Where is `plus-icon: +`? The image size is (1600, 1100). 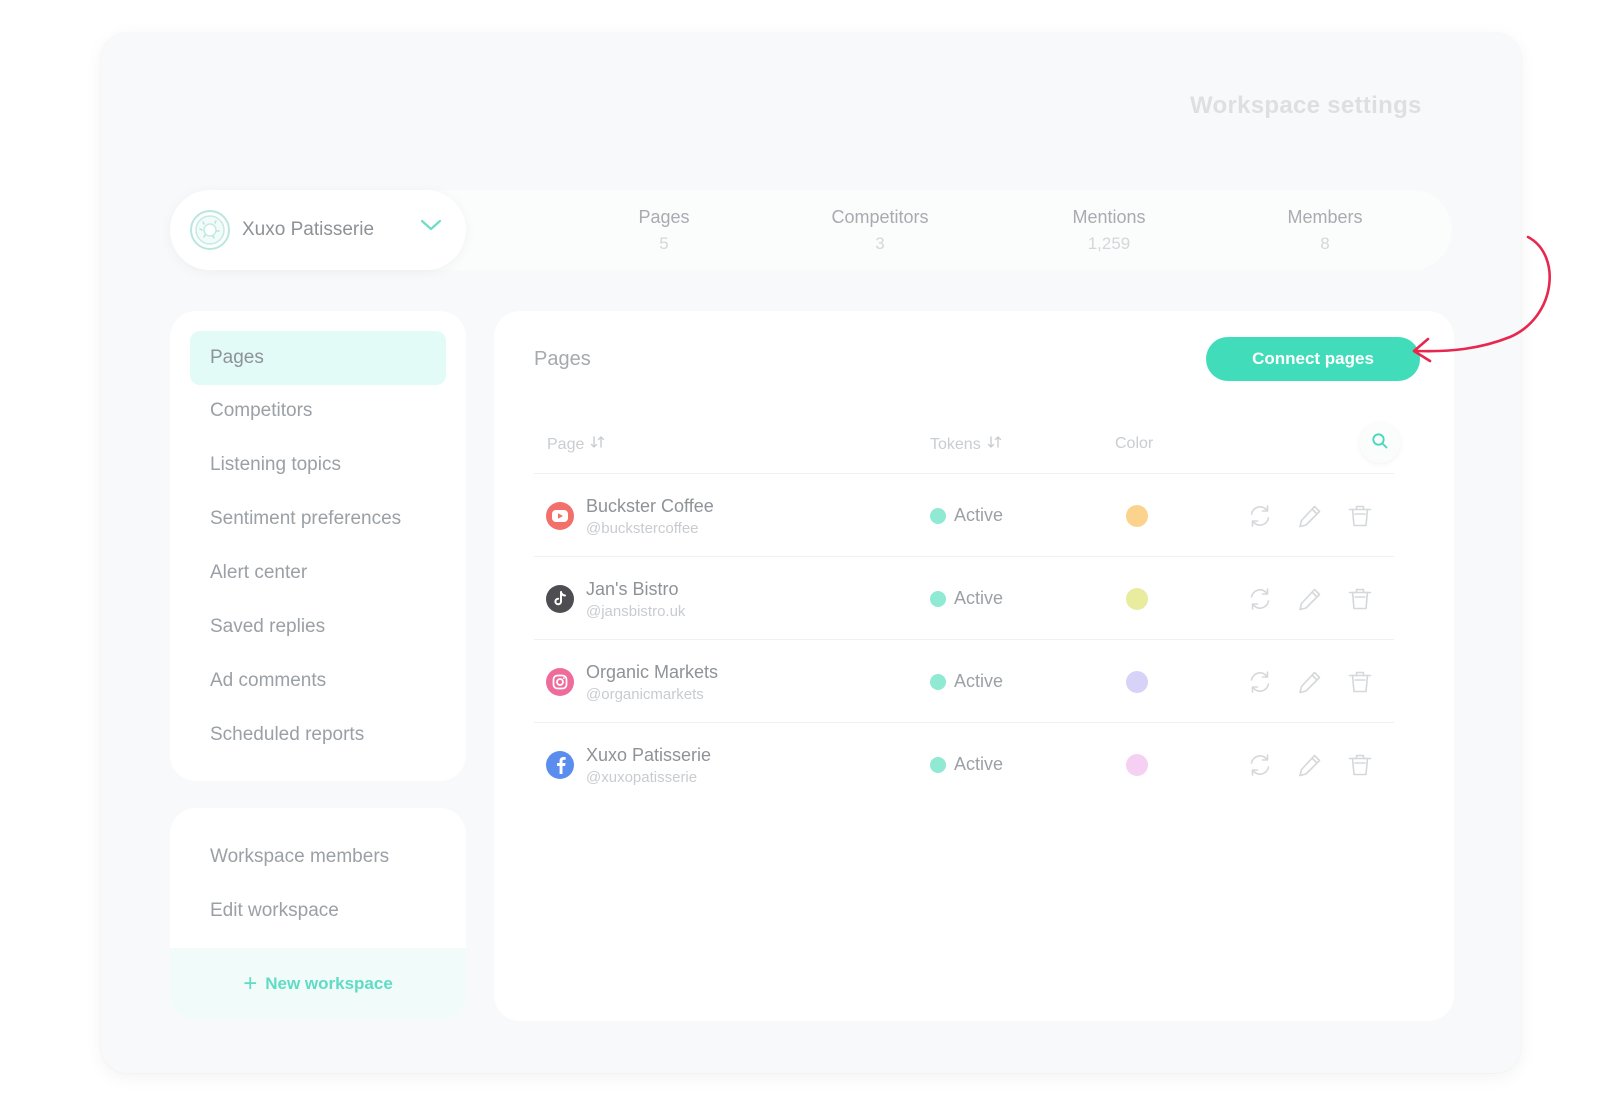
plus-icon: + is located at coordinates (250, 983).